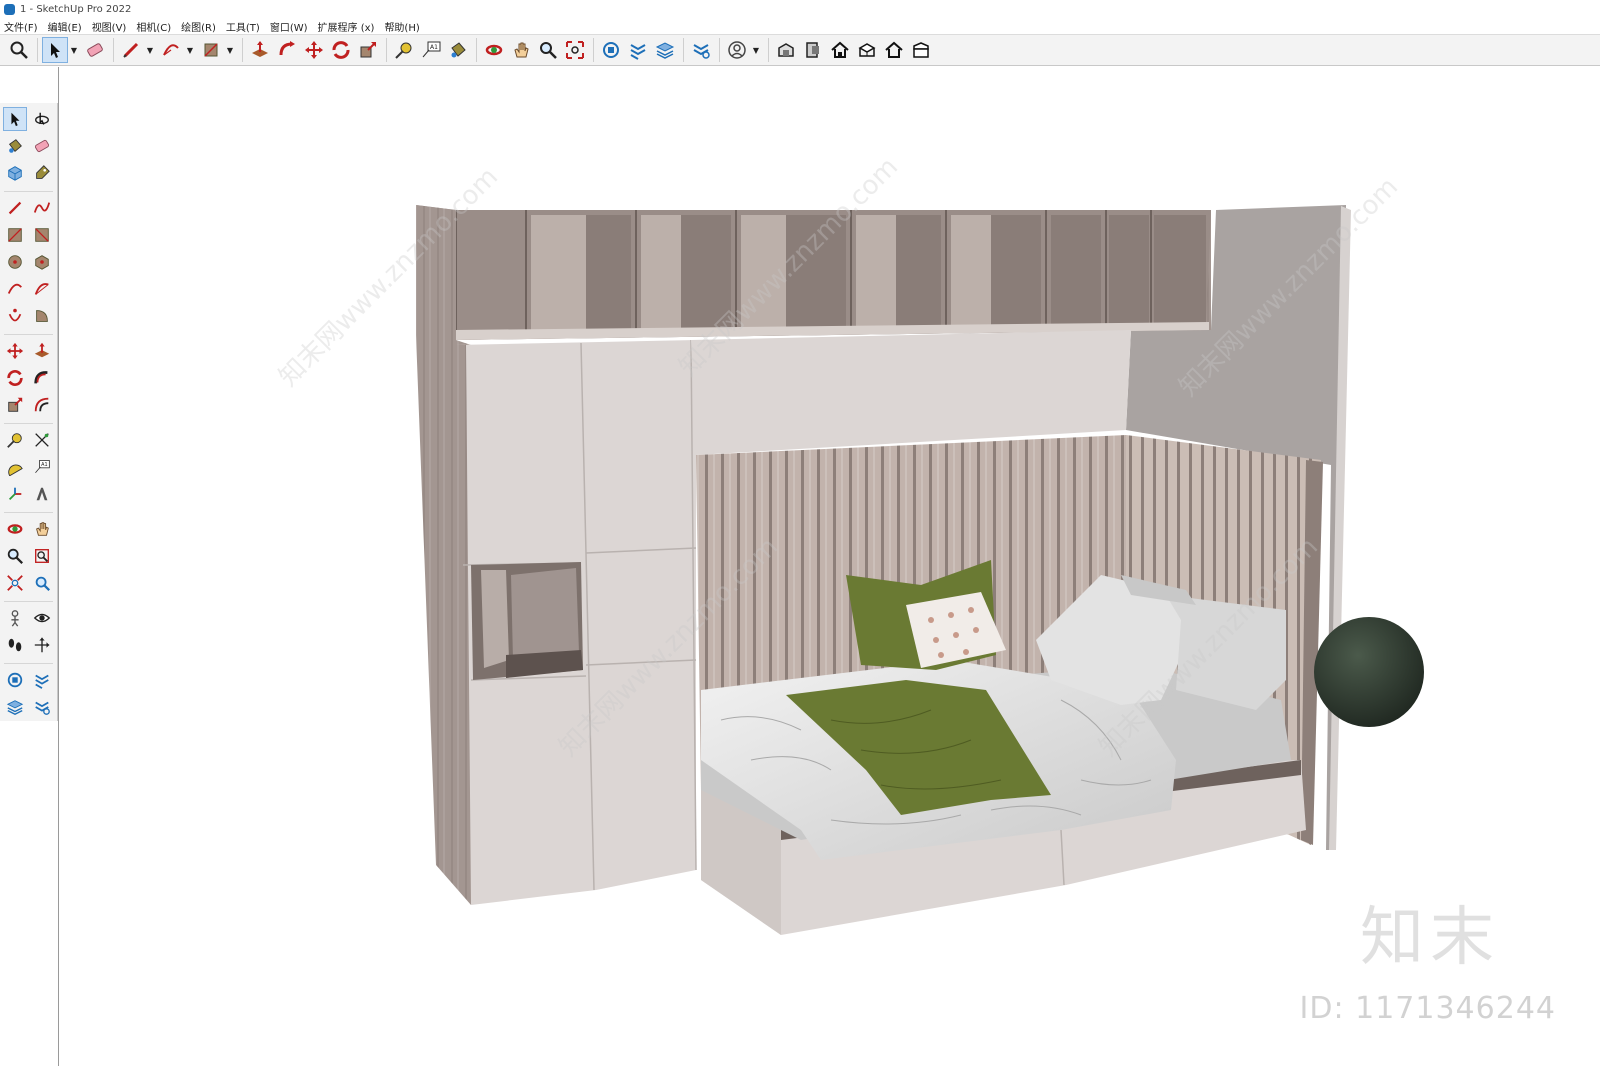  I want to click on menu-draw: 绘图(R), so click(198, 26).